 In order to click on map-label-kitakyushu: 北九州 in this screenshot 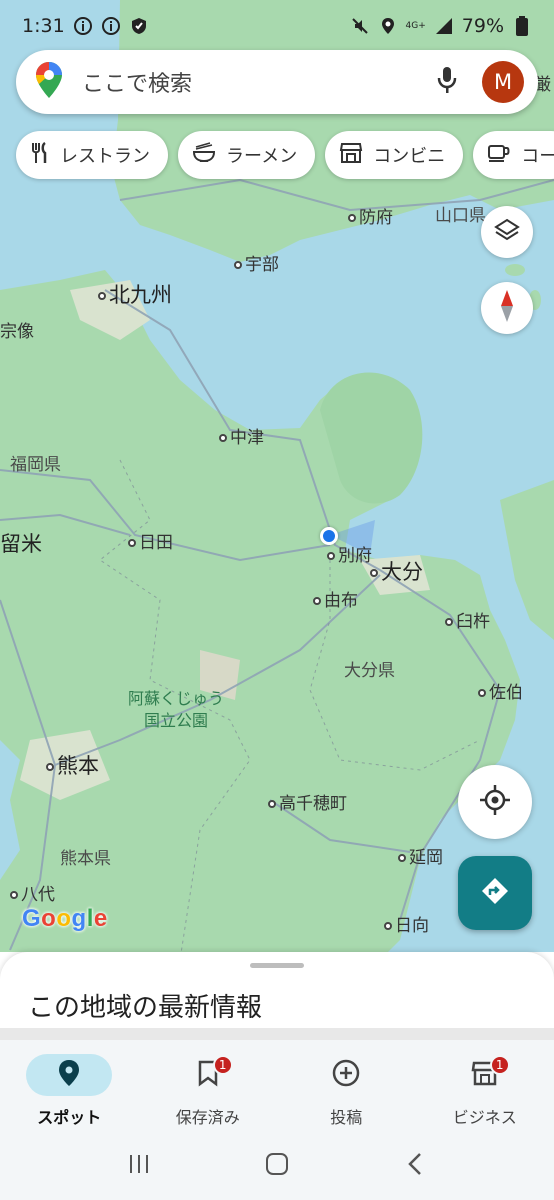, I will do `click(135, 294)`.